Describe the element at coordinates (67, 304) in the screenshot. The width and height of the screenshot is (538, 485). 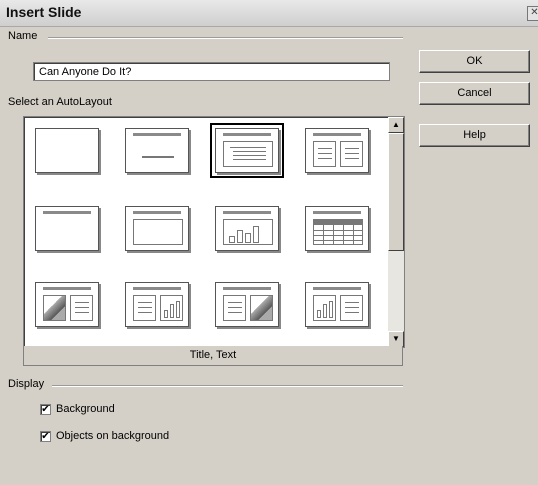
I see `layout-clipart-text` at that location.